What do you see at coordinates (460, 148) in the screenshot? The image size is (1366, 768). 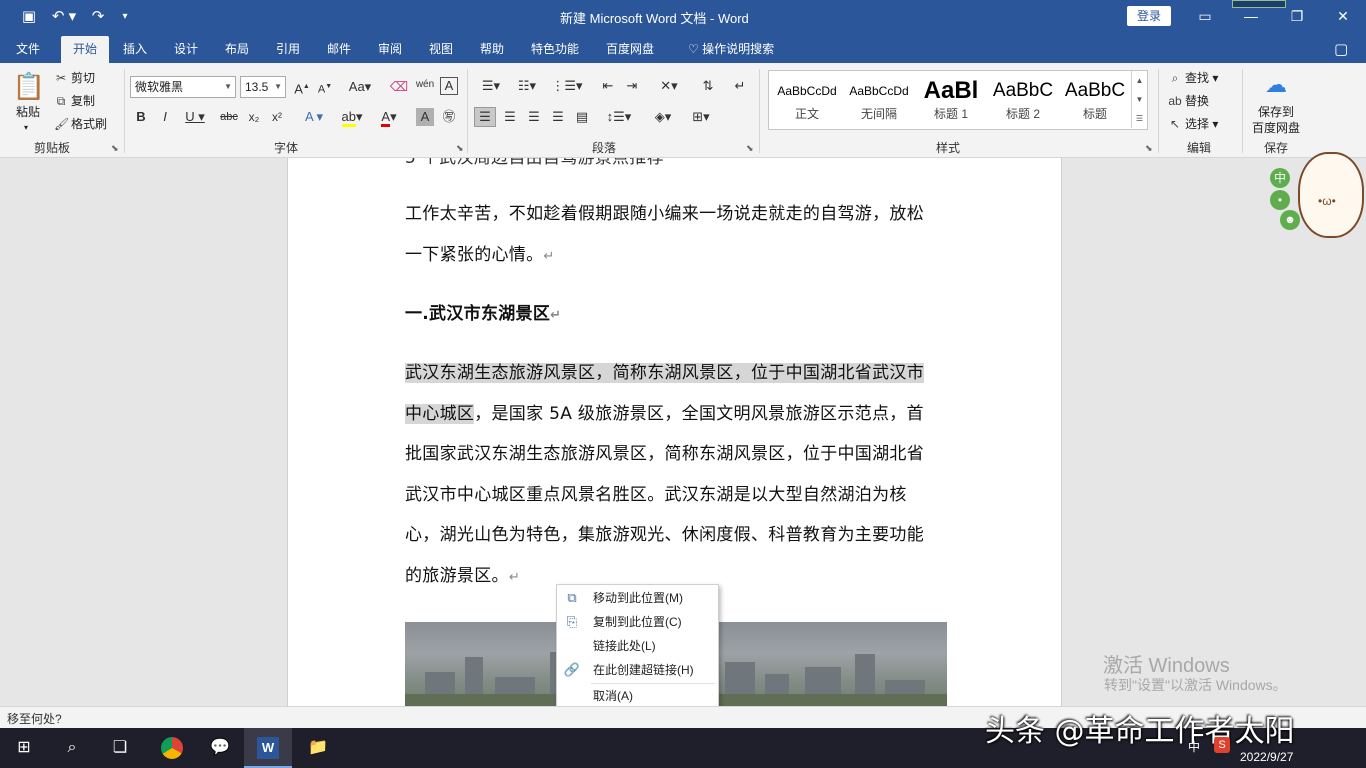 I see `font-launcher-icon: ⬊` at bounding box center [460, 148].